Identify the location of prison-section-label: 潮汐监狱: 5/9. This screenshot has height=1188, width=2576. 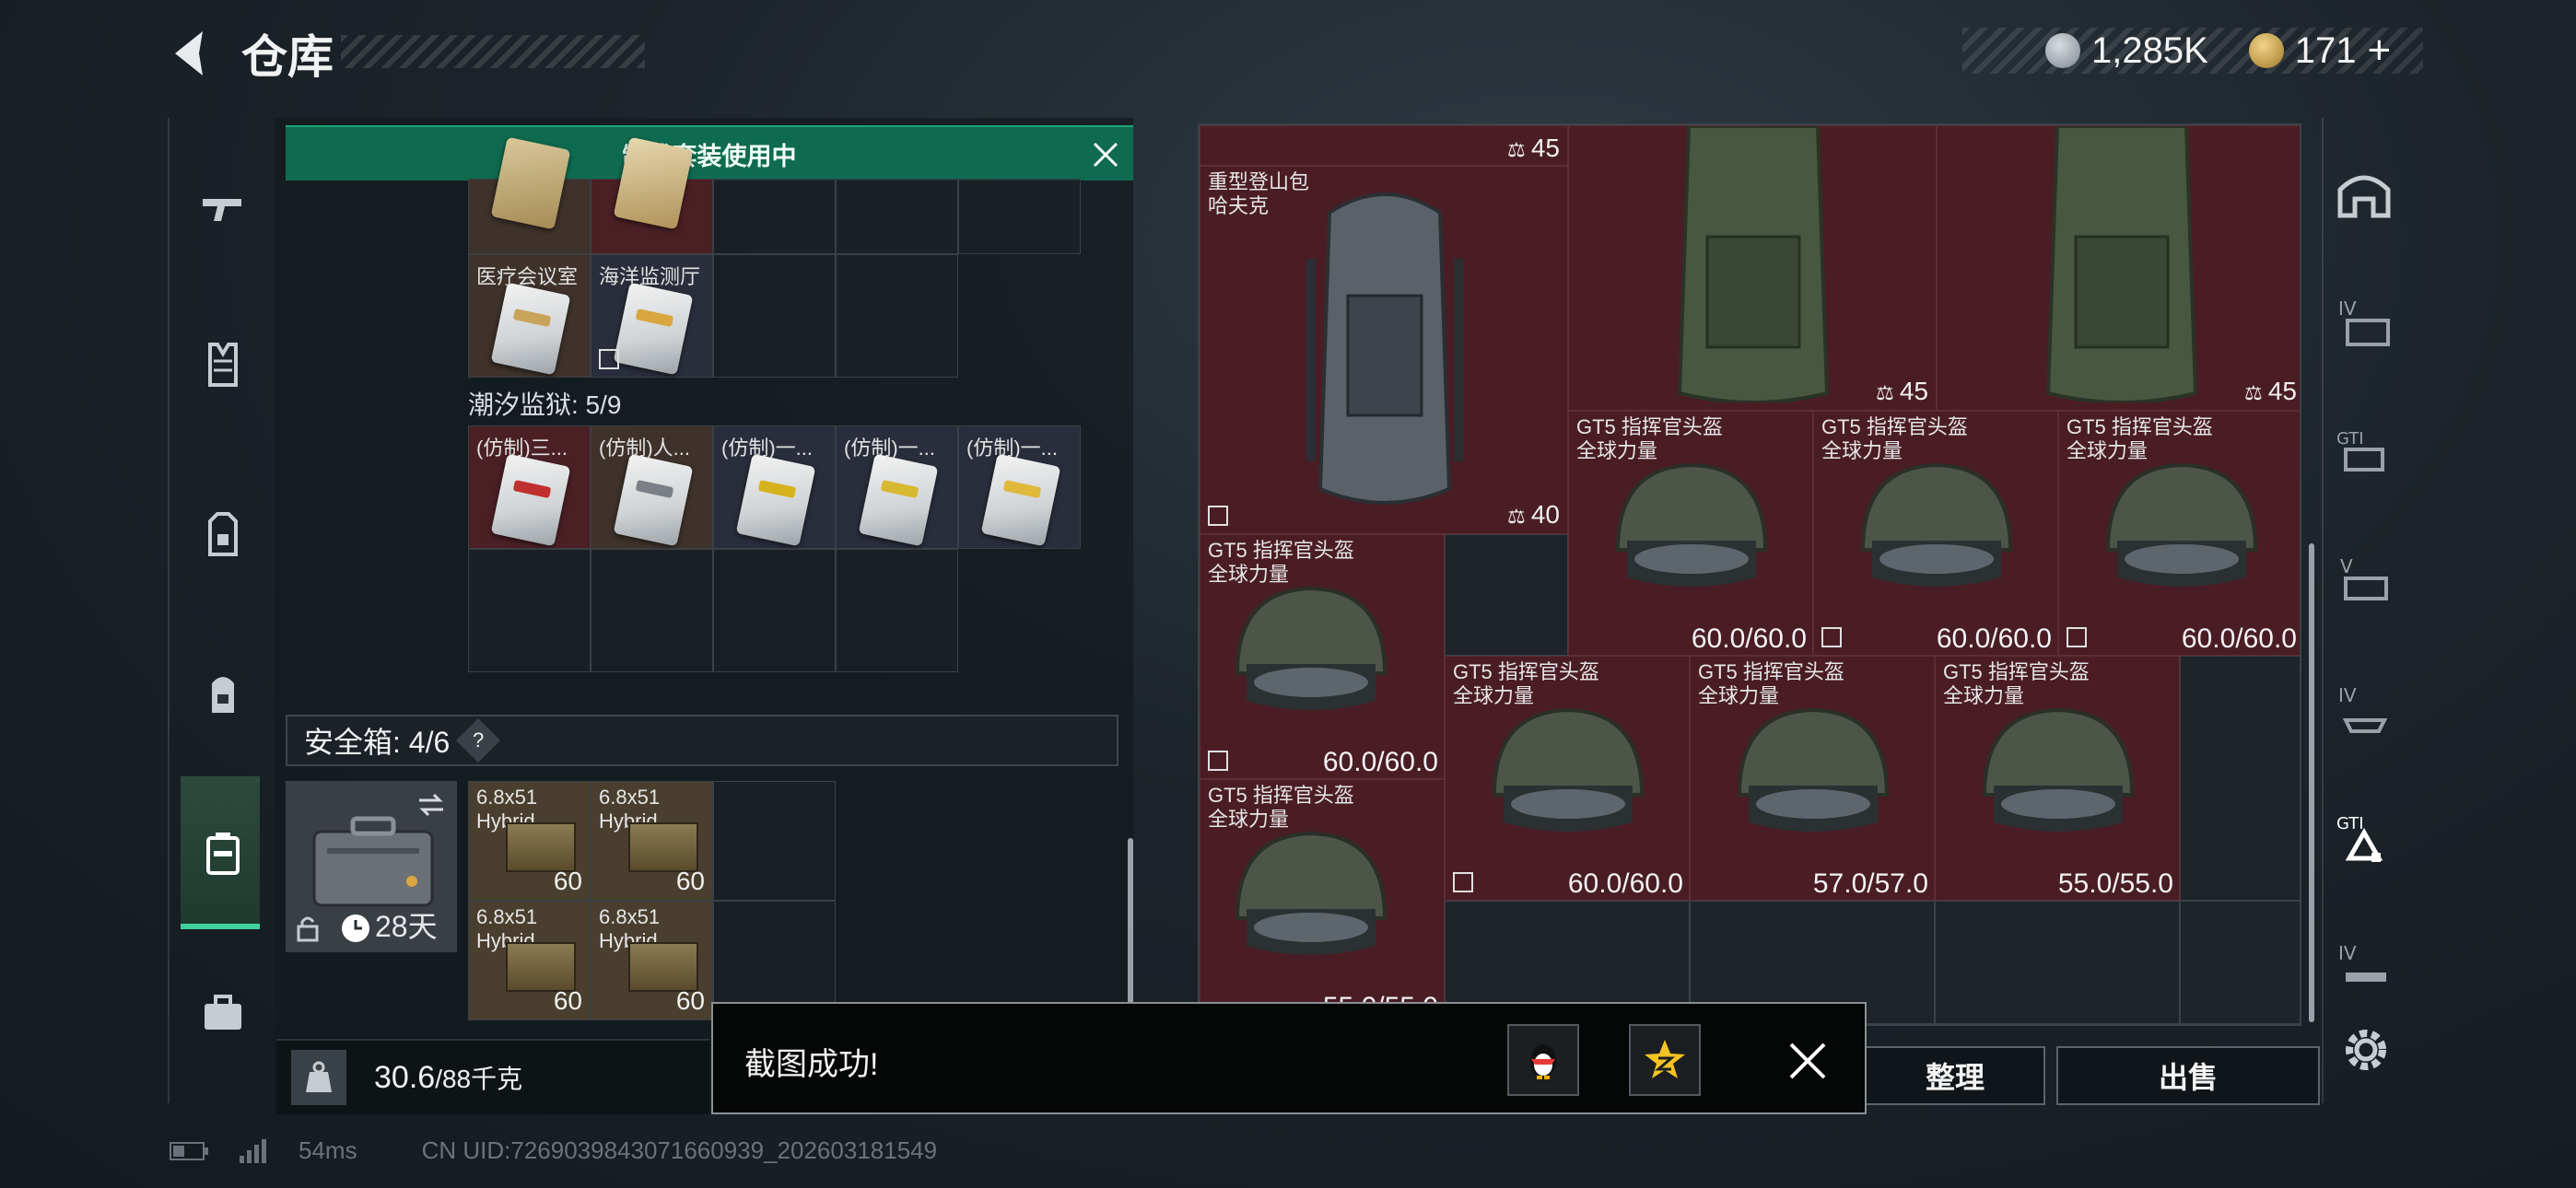
(545, 404).